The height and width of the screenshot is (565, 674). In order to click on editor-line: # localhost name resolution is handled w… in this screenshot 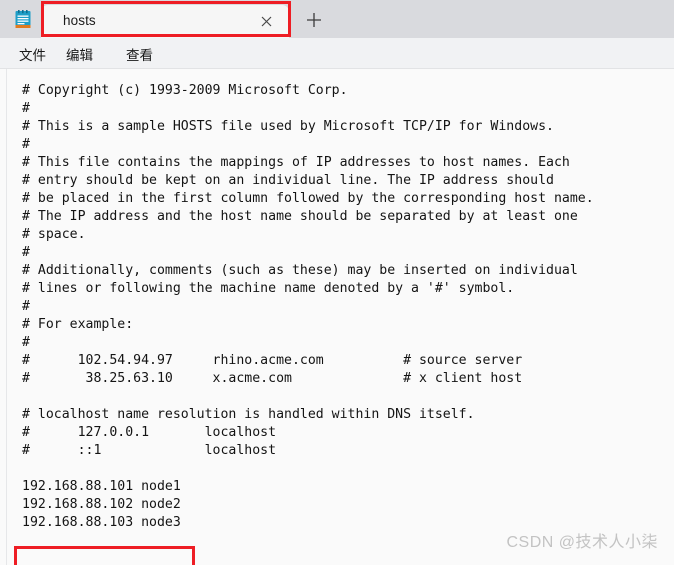, I will do `click(248, 414)`.